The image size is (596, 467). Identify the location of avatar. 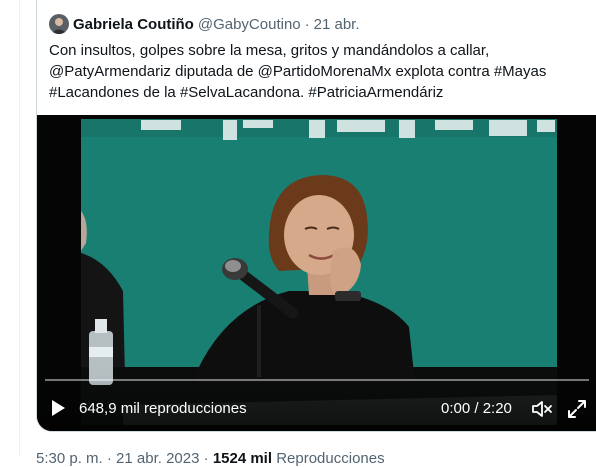
(59, 24).